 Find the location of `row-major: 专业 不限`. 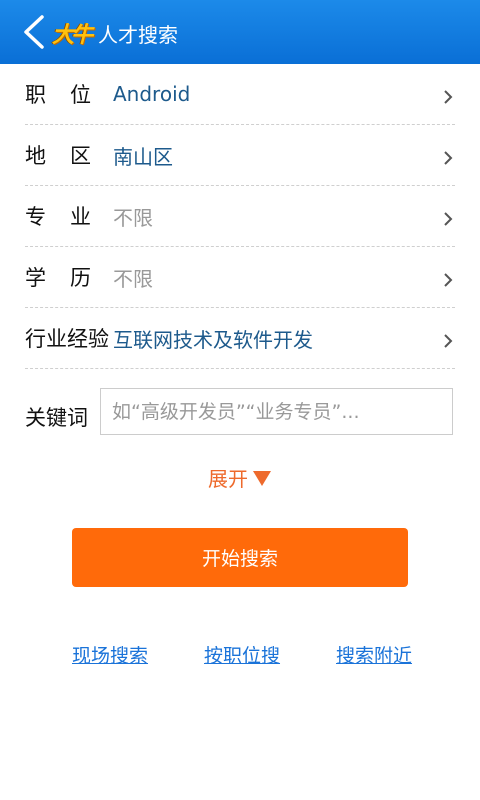

row-major: 专业 不限 is located at coordinates (240, 216).